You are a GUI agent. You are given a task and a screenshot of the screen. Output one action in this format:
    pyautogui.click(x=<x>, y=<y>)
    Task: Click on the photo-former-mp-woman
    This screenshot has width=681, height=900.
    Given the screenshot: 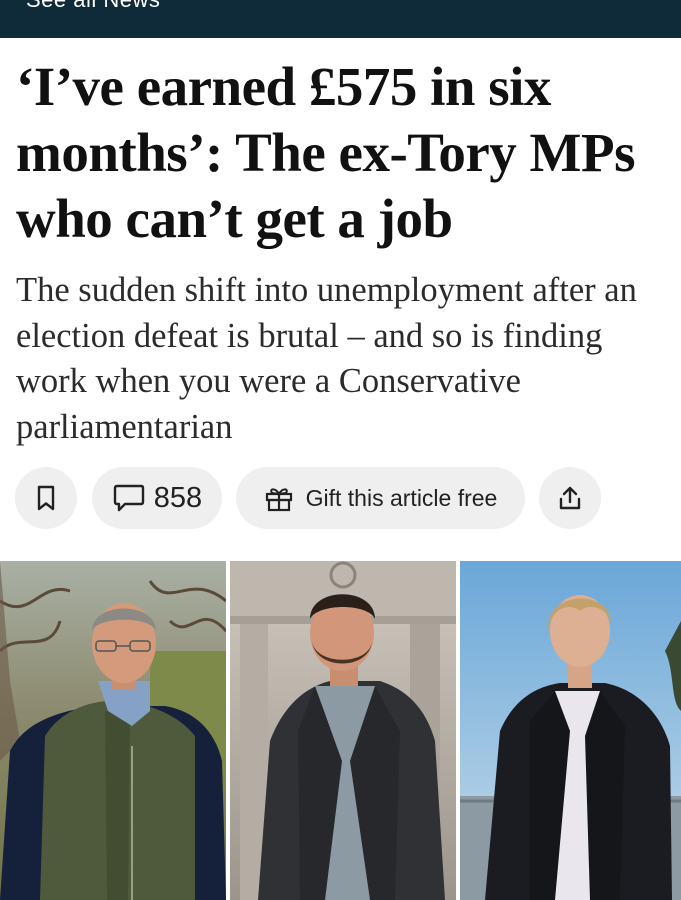 What is the action you would take?
    pyautogui.click(x=570, y=730)
    